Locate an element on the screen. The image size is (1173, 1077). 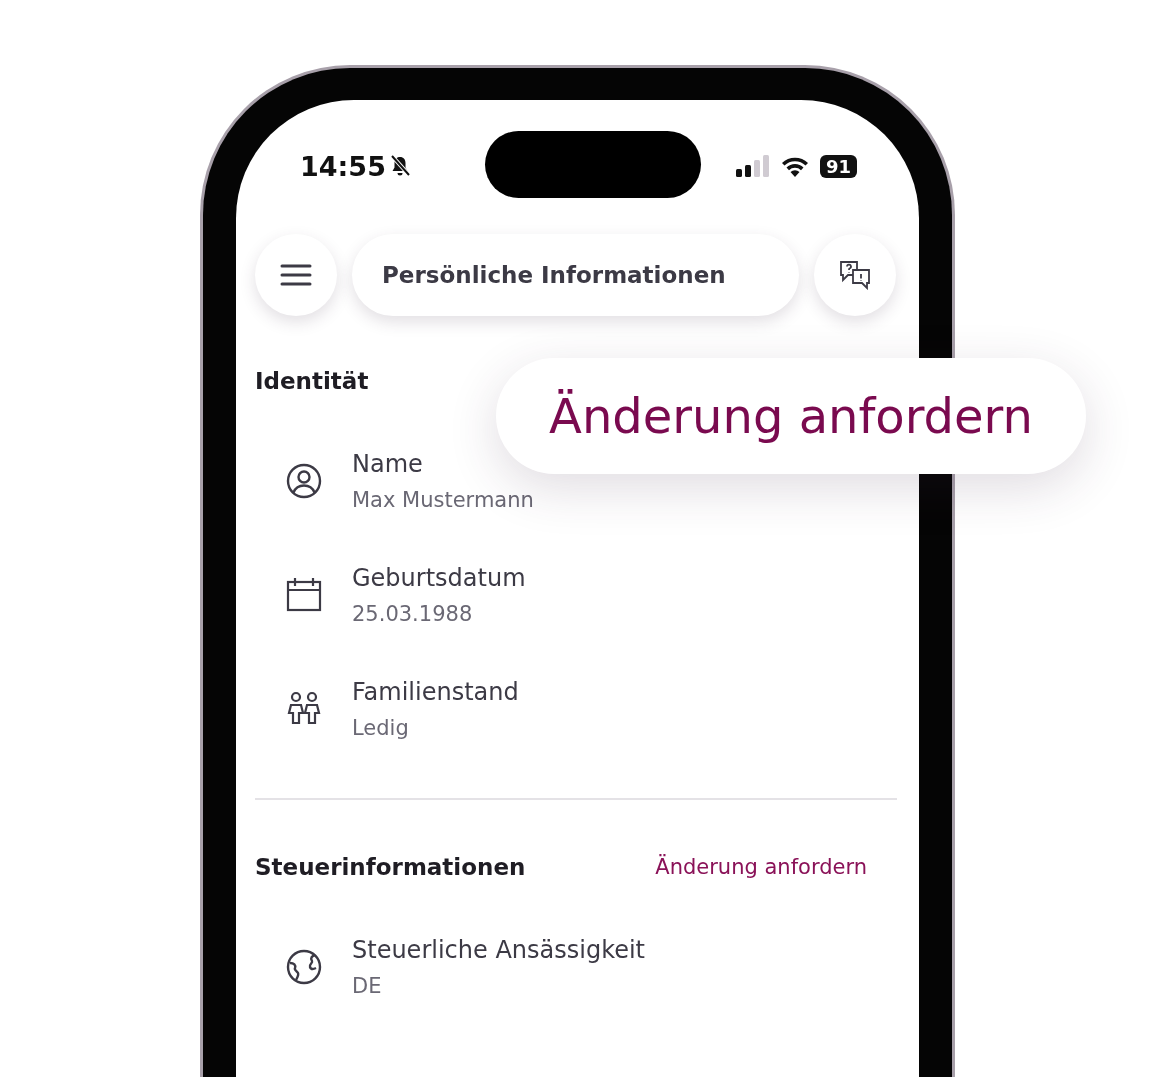
signal-icon is located at coordinates (752, 166).